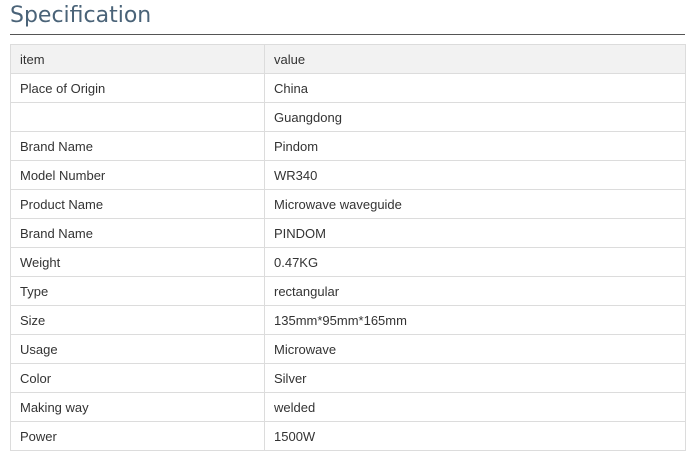 The image size is (693, 459). I want to click on row-value-cell: Guangdong, so click(475, 117).